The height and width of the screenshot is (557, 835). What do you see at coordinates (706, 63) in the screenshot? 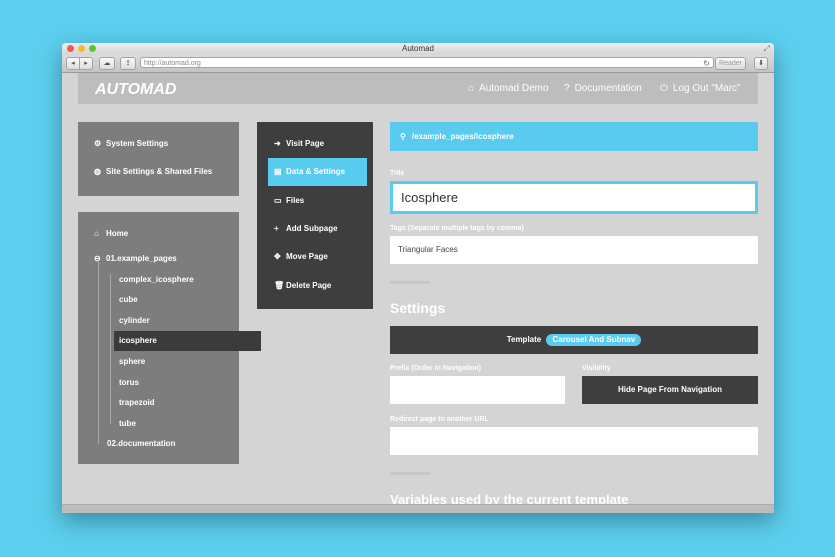
I see `reload-icon: ↻` at bounding box center [706, 63].